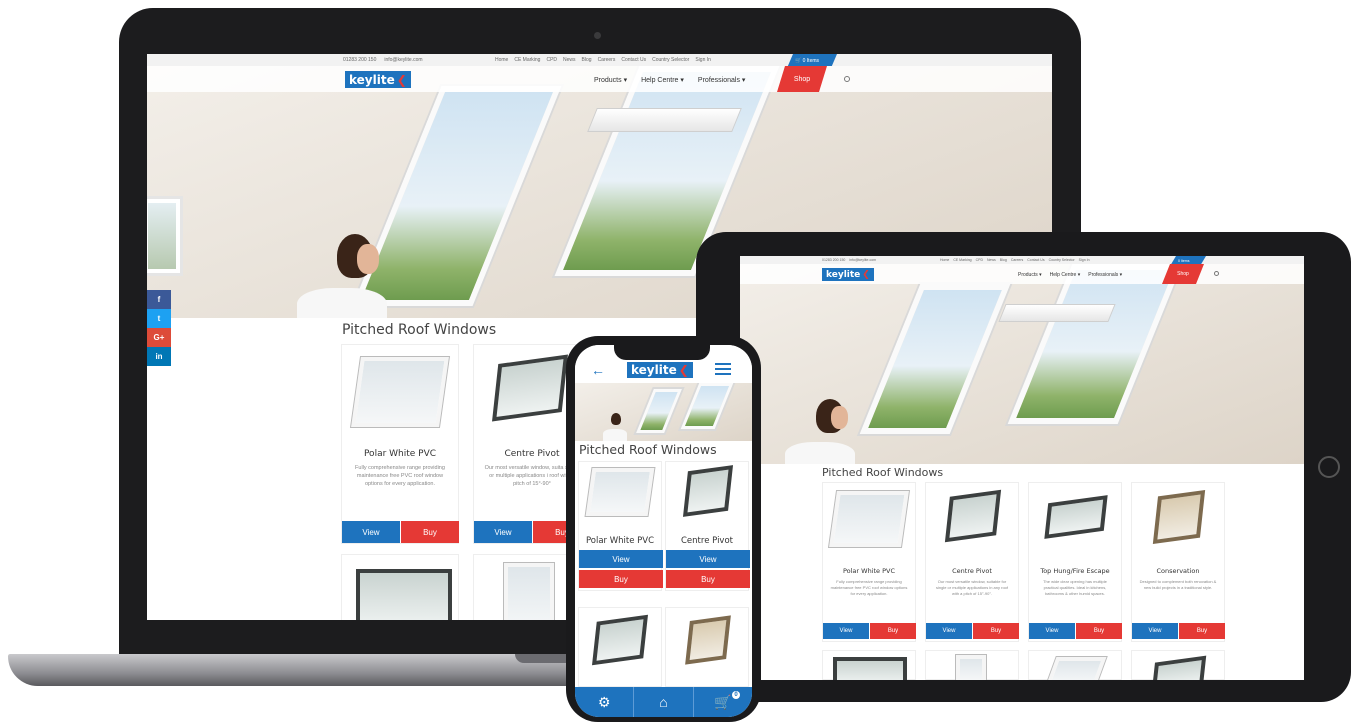  I want to click on linkedin-icon: in, so click(159, 356).